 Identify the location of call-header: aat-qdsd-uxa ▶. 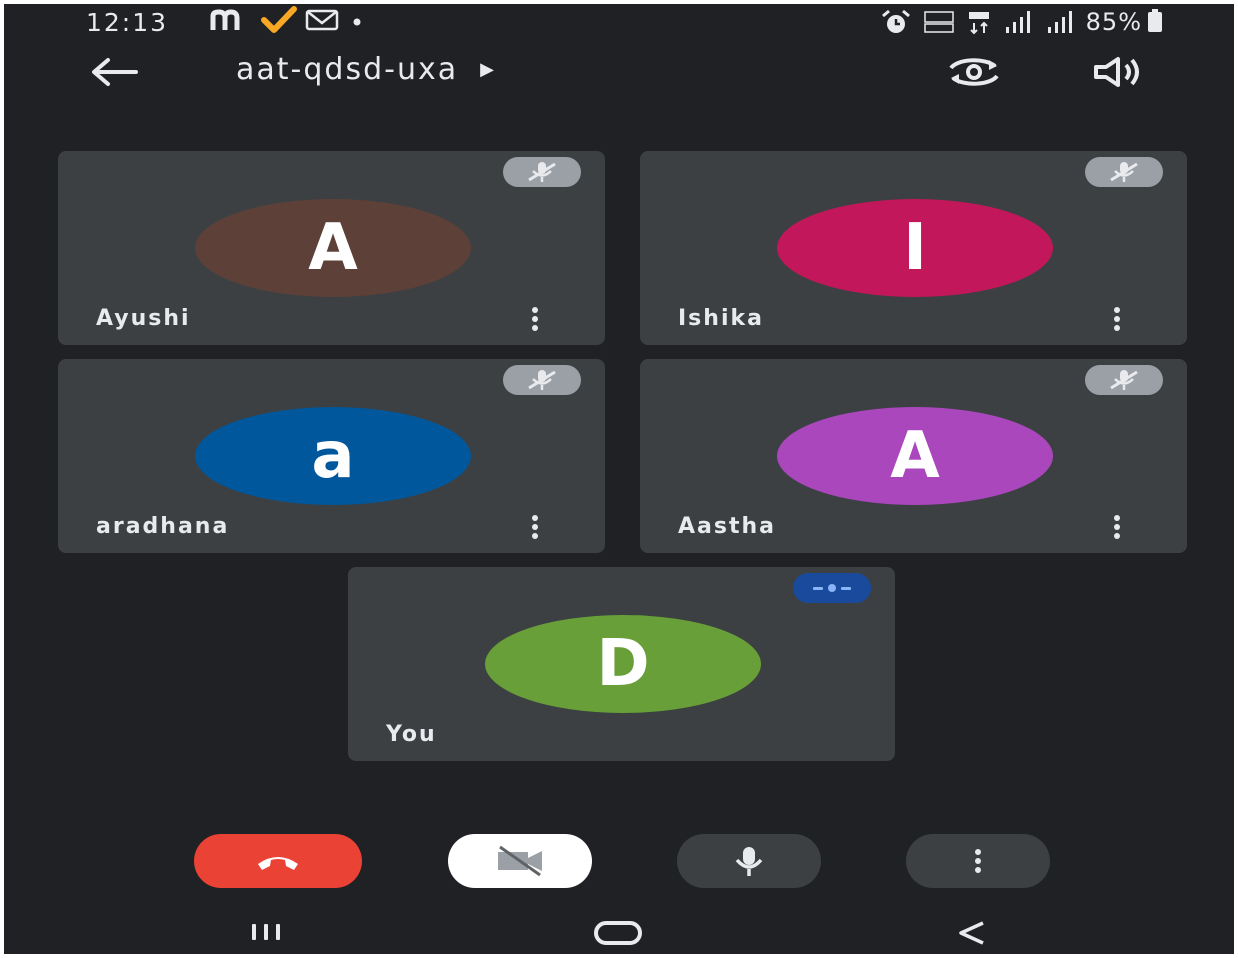
(619, 72).